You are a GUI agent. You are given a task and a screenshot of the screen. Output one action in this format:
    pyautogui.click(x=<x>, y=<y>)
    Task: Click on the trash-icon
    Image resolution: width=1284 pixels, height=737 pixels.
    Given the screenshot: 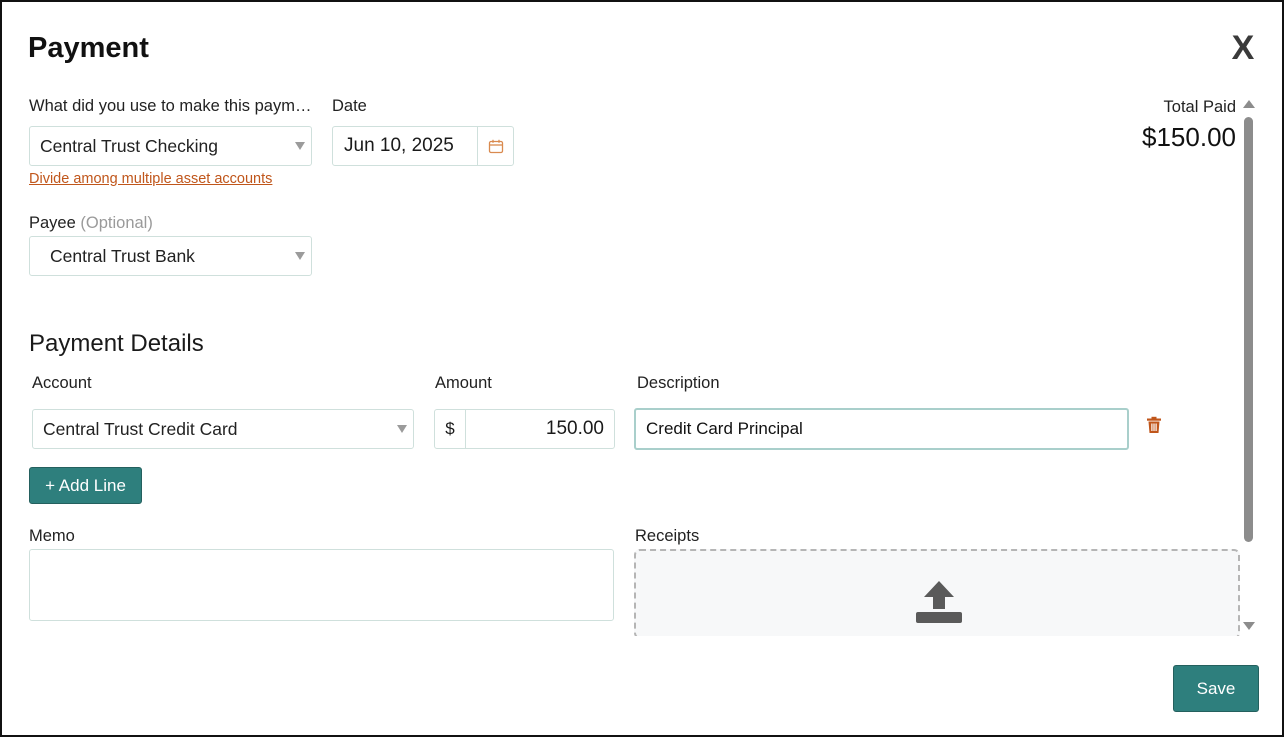 What is the action you would take?
    pyautogui.click(x=1154, y=425)
    